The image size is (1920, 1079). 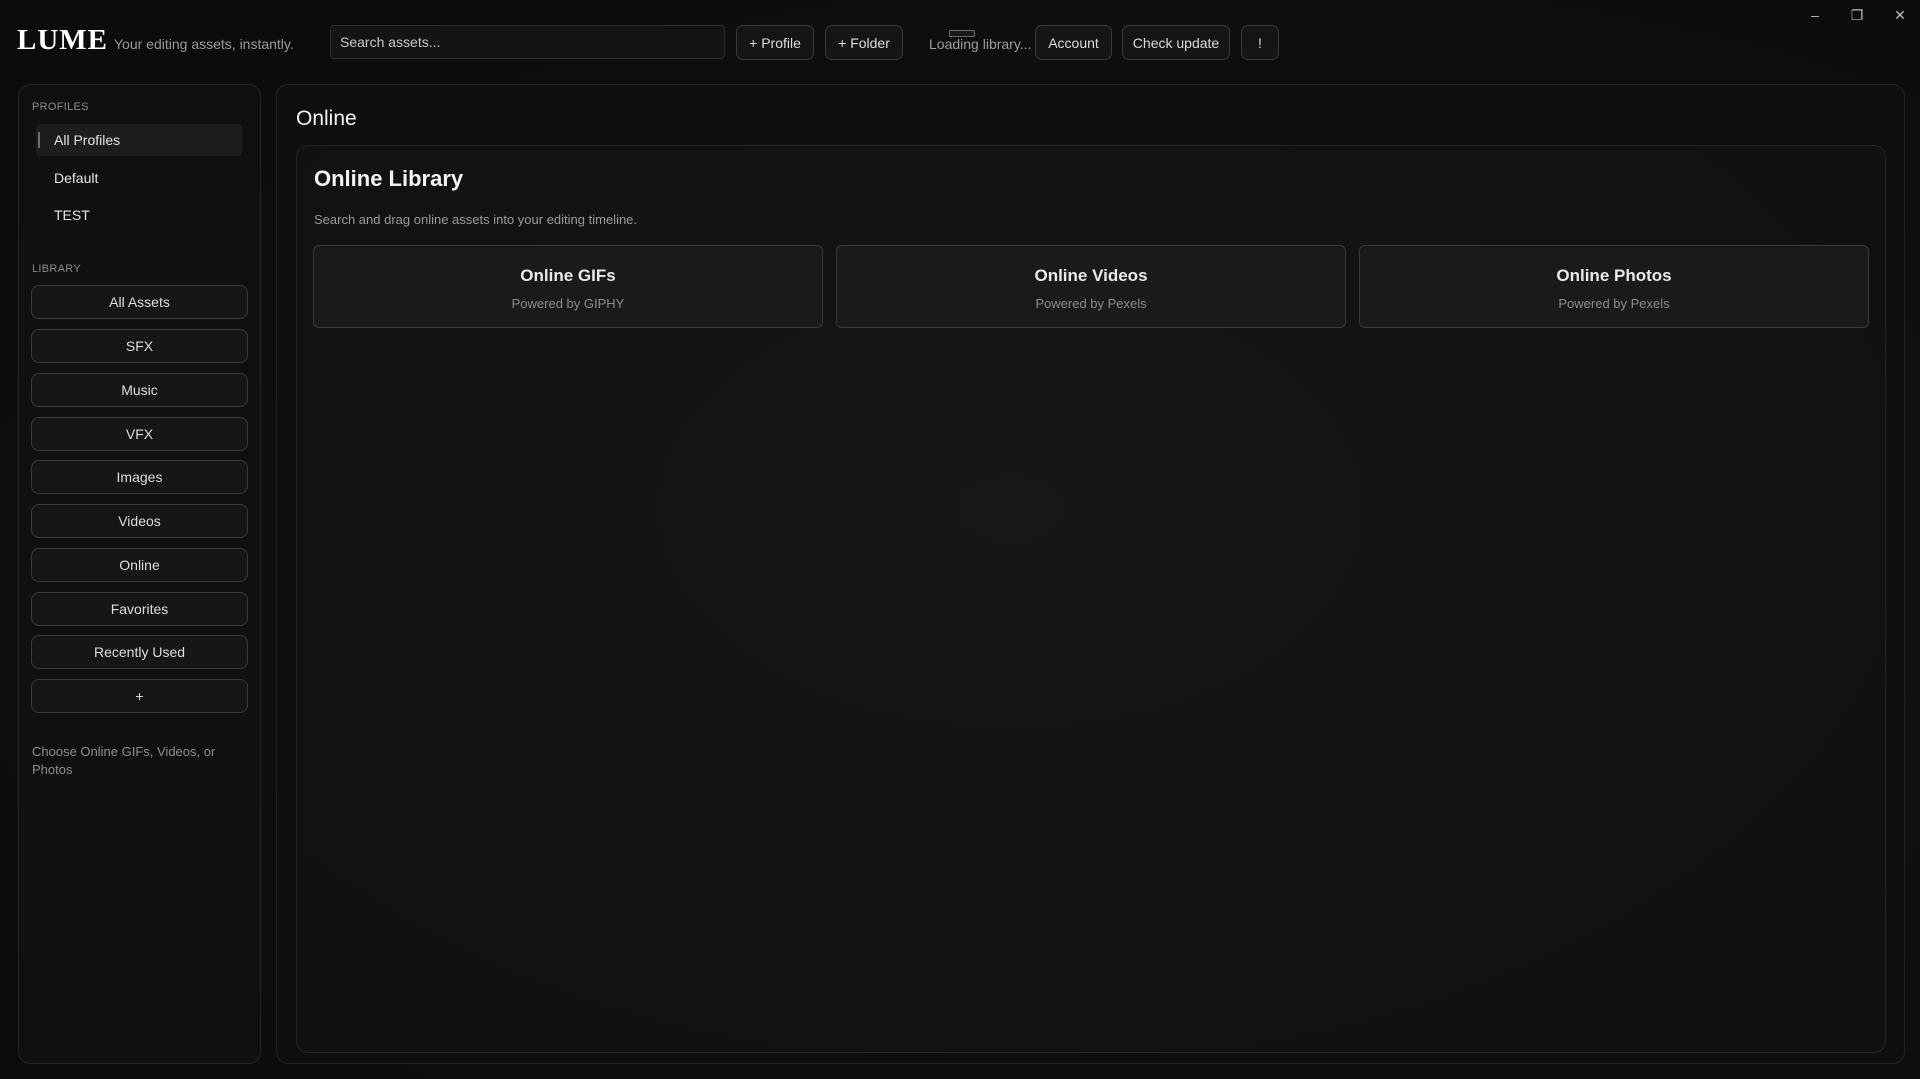 I want to click on add-folder-button: + Folder, so click(x=864, y=42).